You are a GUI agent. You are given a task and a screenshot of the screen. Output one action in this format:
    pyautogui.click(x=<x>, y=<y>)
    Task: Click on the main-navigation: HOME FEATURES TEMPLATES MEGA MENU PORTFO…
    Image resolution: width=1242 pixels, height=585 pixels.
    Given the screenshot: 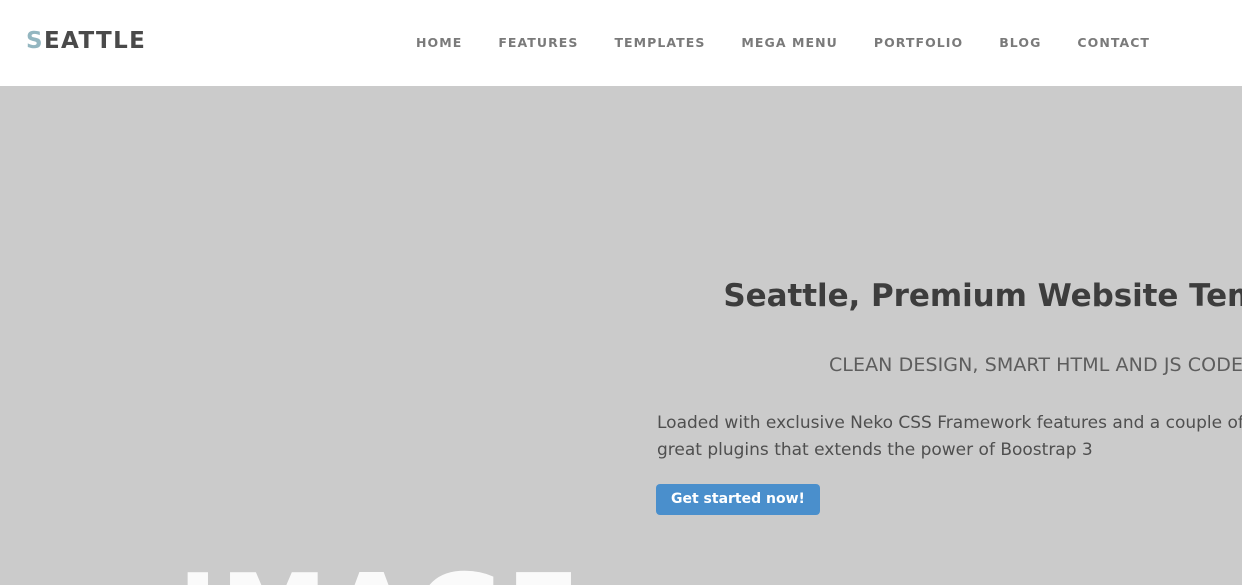 What is the action you would take?
    pyautogui.click(x=783, y=43)
    